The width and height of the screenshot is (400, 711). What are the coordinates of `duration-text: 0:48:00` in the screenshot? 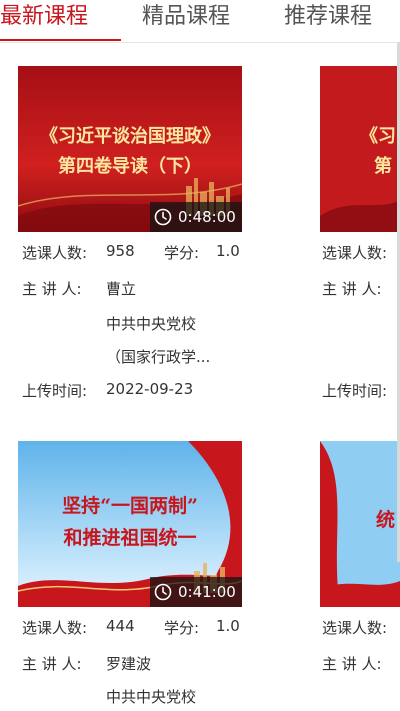 It's located at (207, 217).